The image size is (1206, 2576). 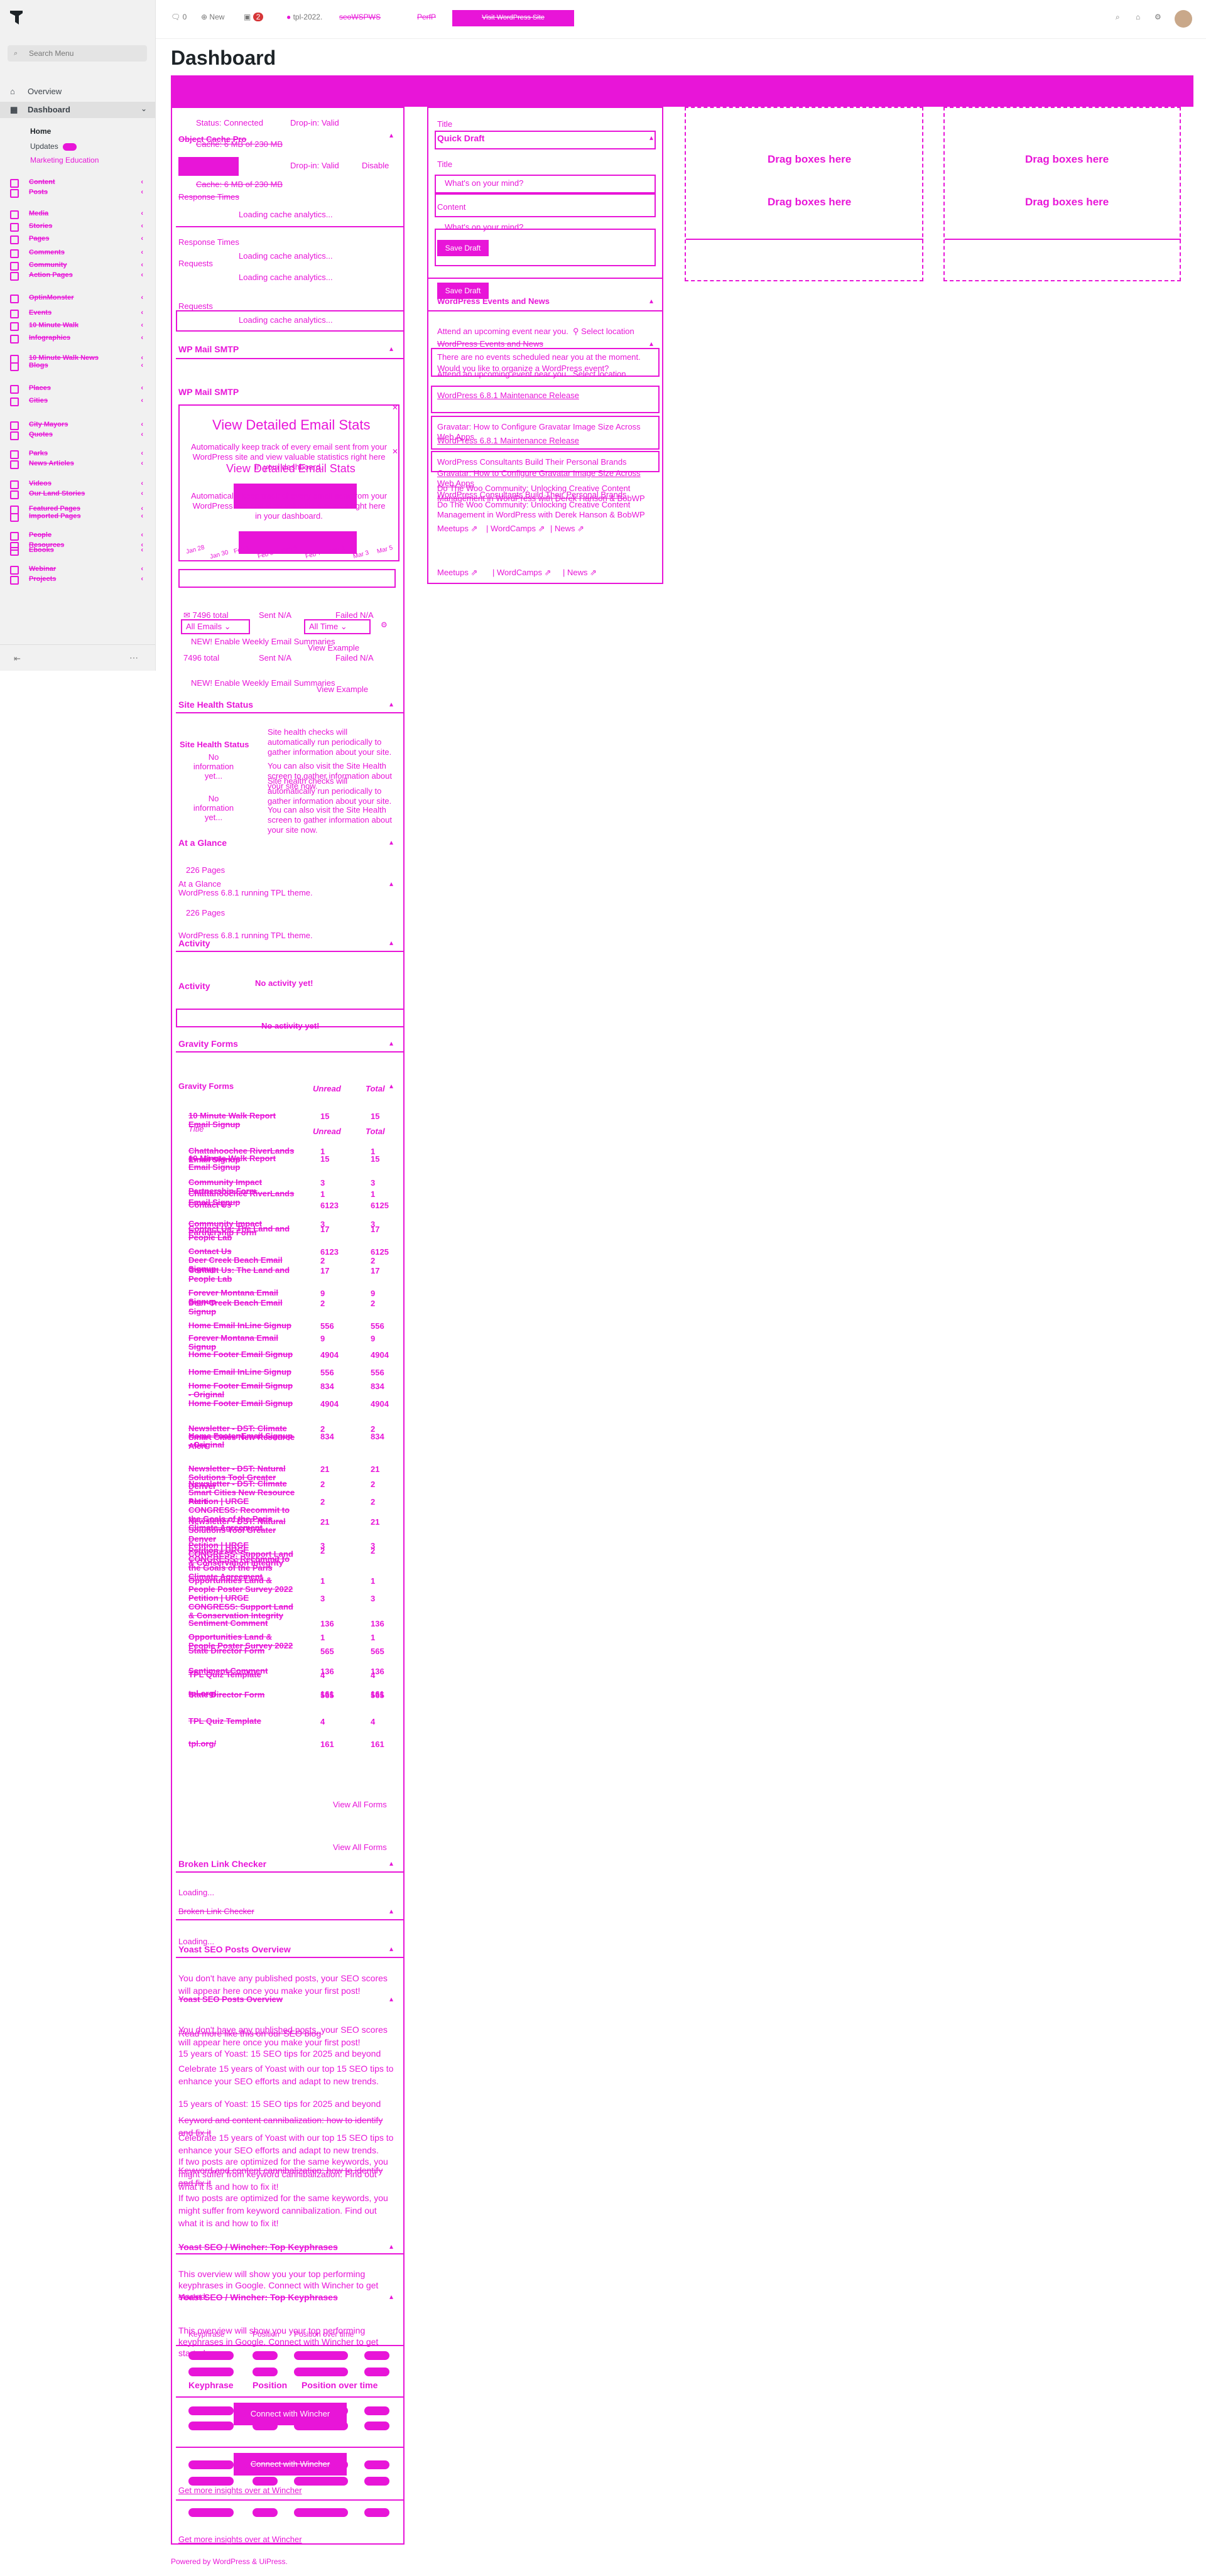 What do you see at coordinates (457, 573) in the screenshot?
I see `meetups-link-2: Meetups ⇗` at bounding box center [457, 573].